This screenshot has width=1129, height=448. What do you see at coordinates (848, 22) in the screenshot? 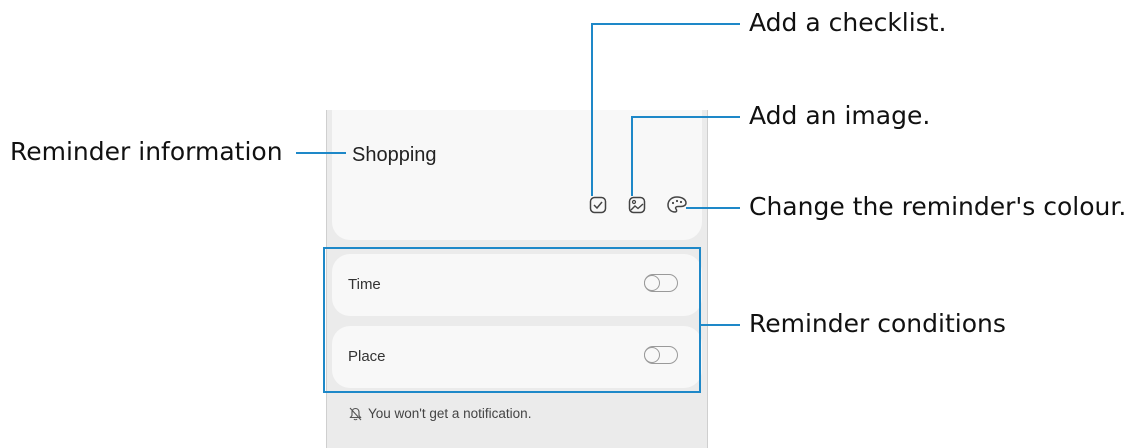
I see `checklist-callout: Add a checklist.` at bounding box center [848, 22].